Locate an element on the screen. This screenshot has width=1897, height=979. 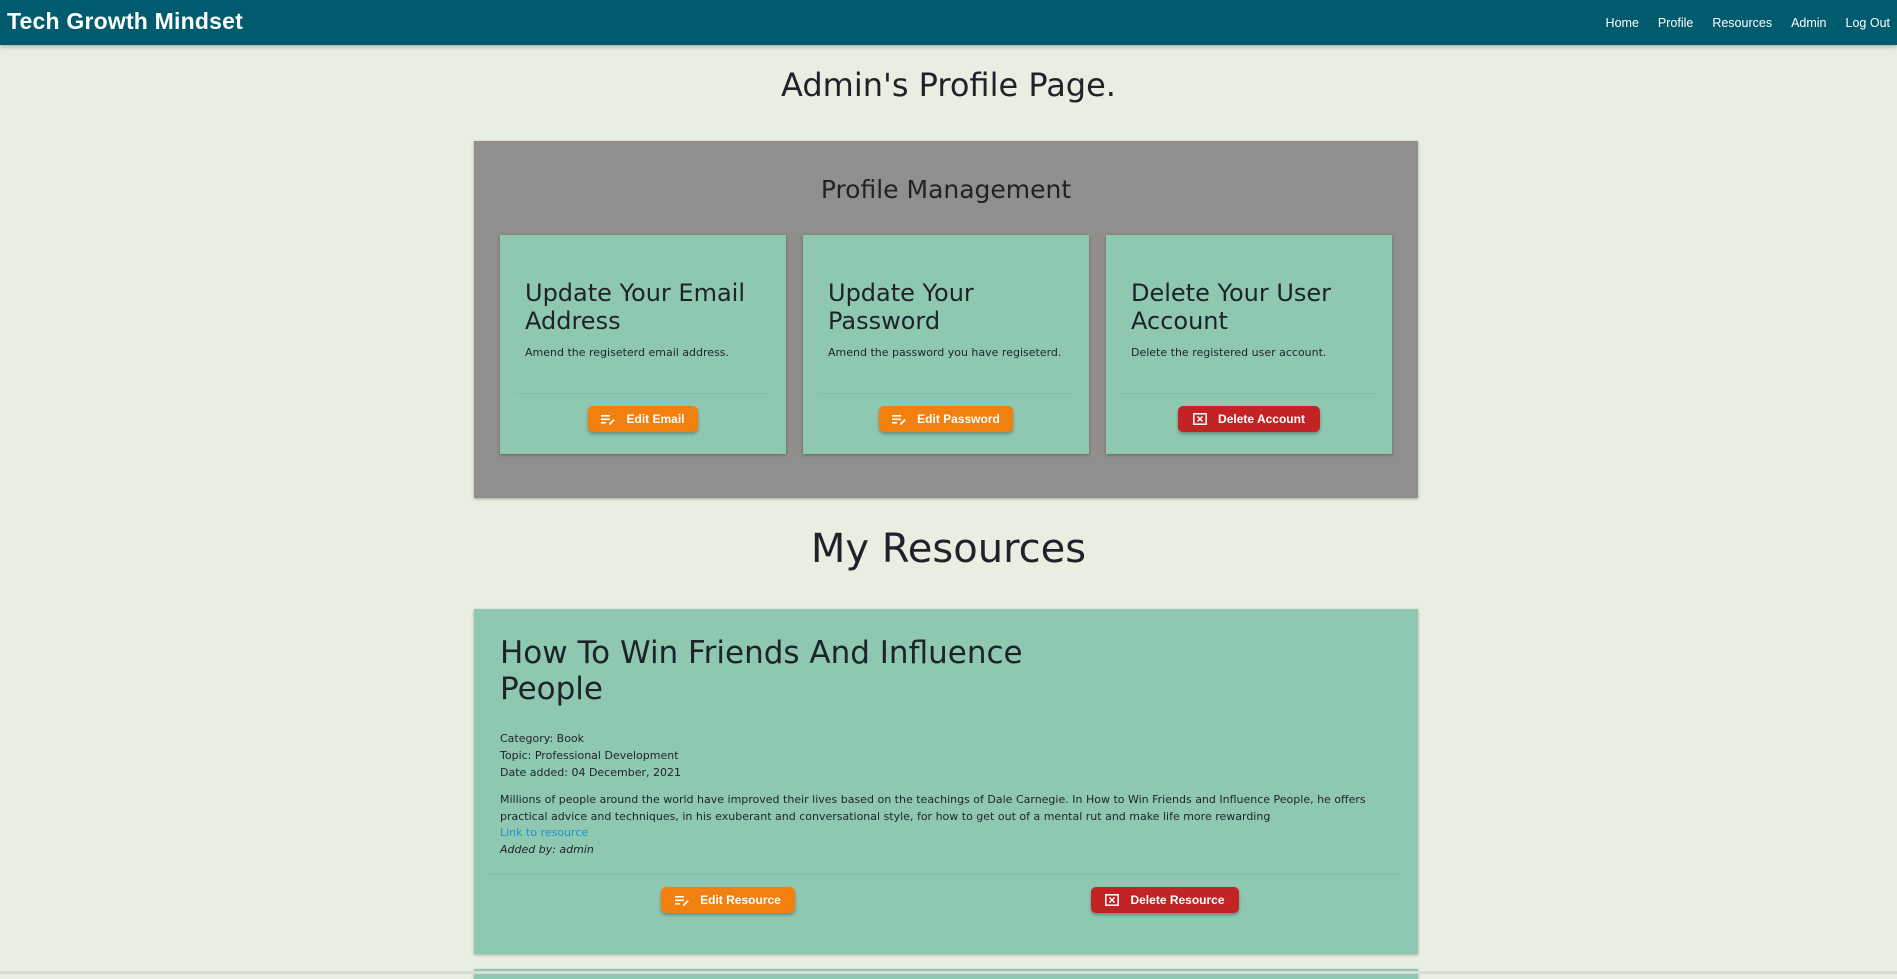
edit-password-button: Edit Password is located at coordinates (946, 419).